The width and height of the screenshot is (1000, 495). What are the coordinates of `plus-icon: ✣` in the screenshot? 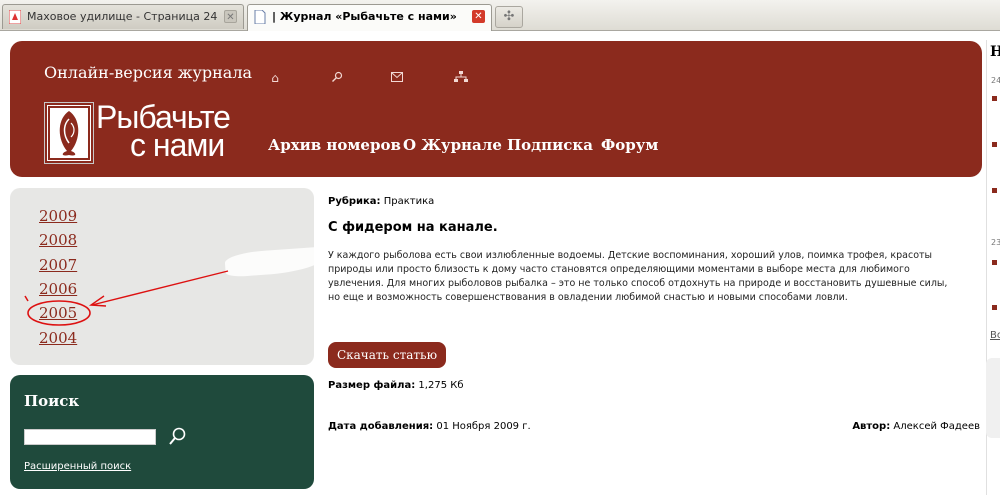 It's located at (509, 16).